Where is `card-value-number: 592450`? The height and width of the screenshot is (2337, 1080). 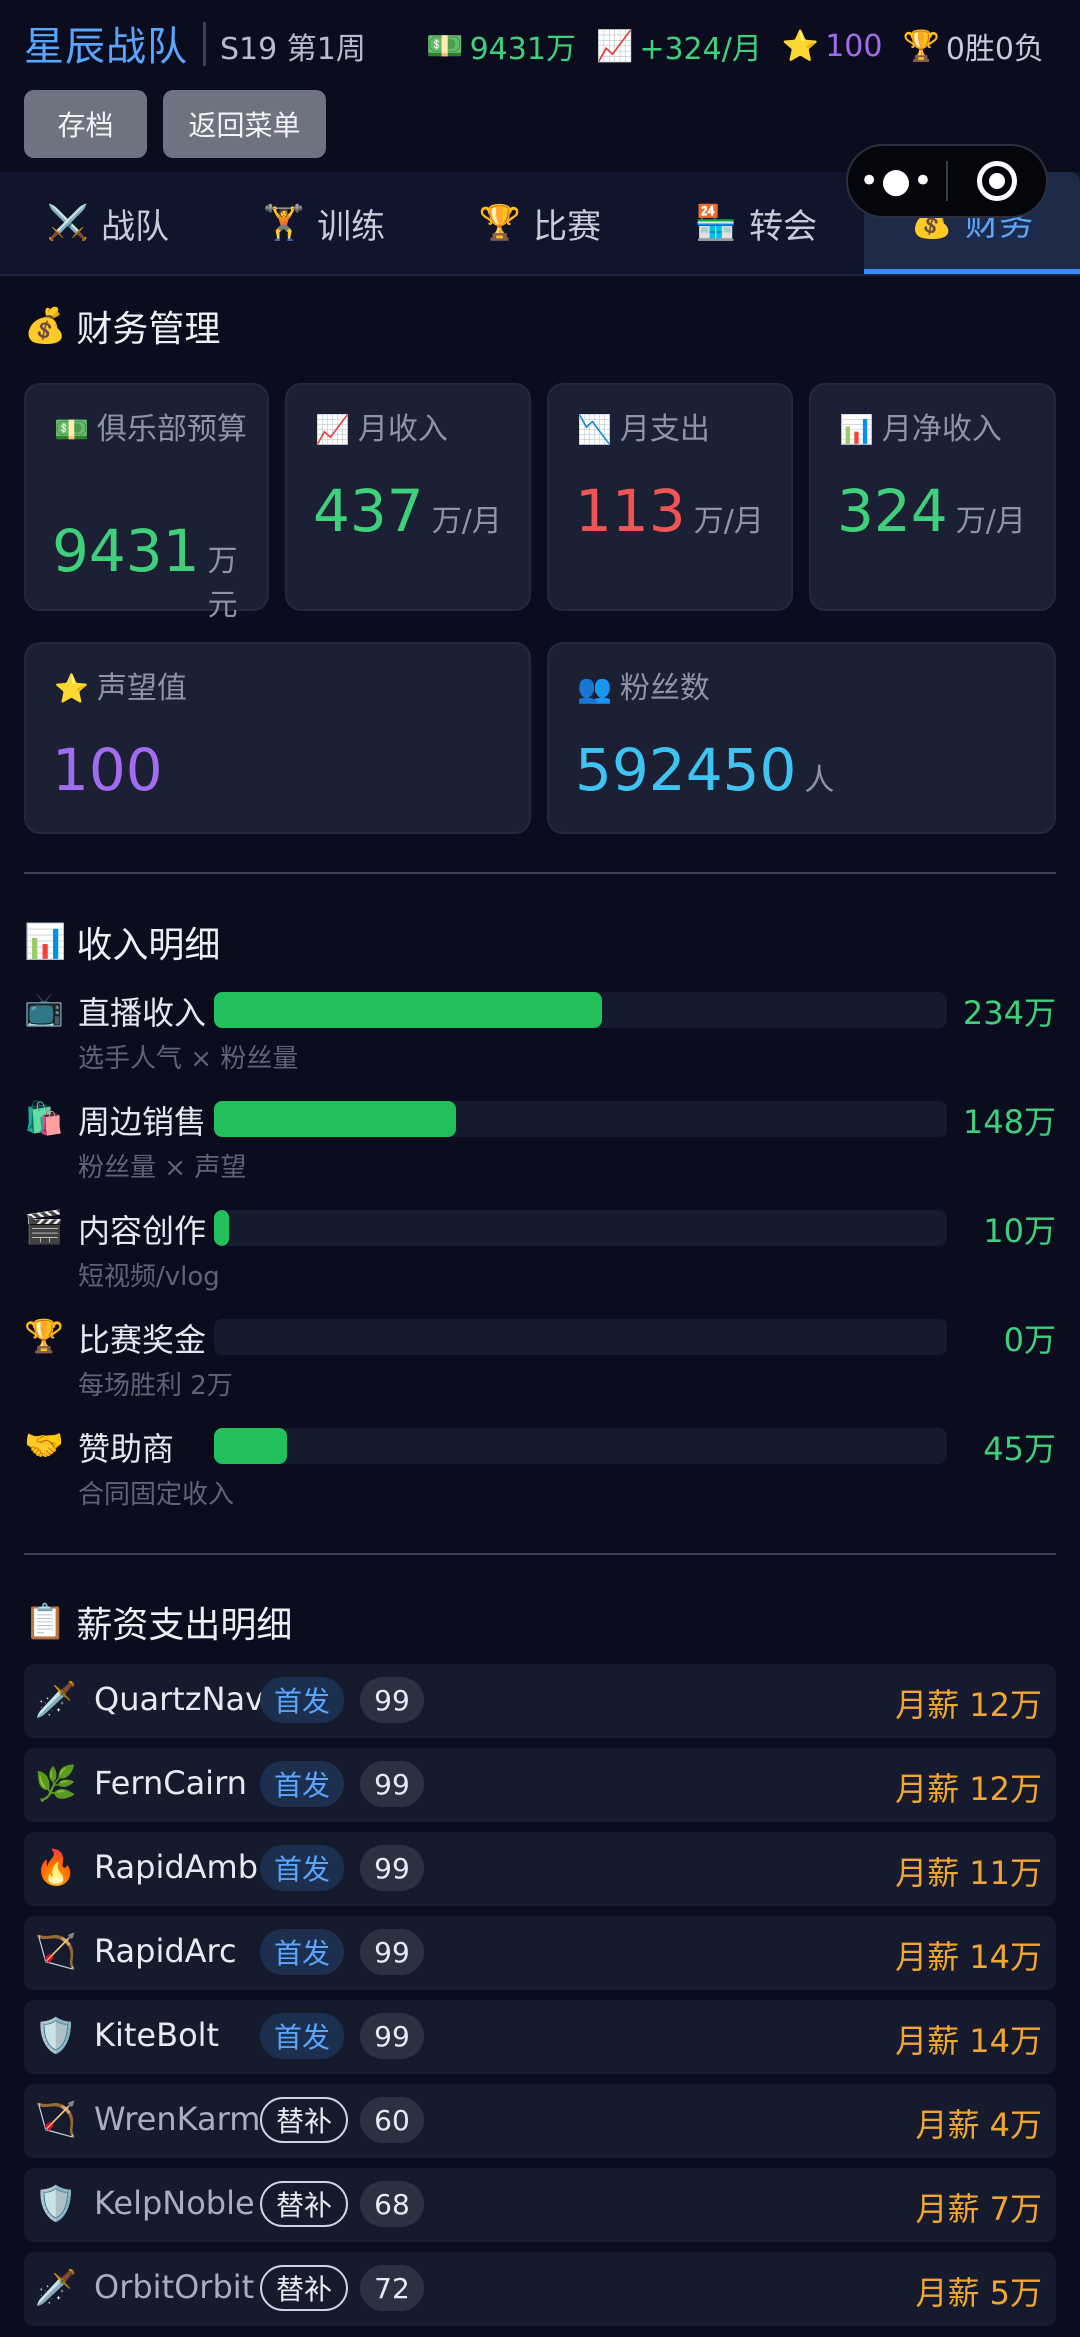
card-value-number: 592450 is located at coordinates (686, 770).